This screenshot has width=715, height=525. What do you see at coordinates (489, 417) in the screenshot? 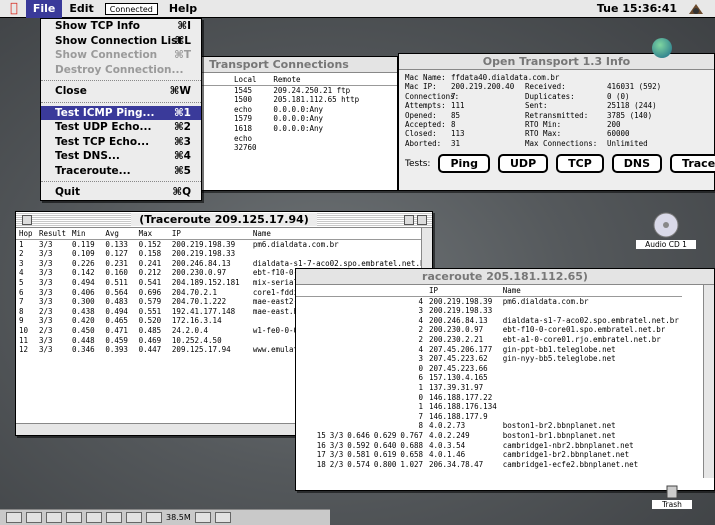
I see `table-row: 7 146.188.177.9` at bounding box center [489, 417].